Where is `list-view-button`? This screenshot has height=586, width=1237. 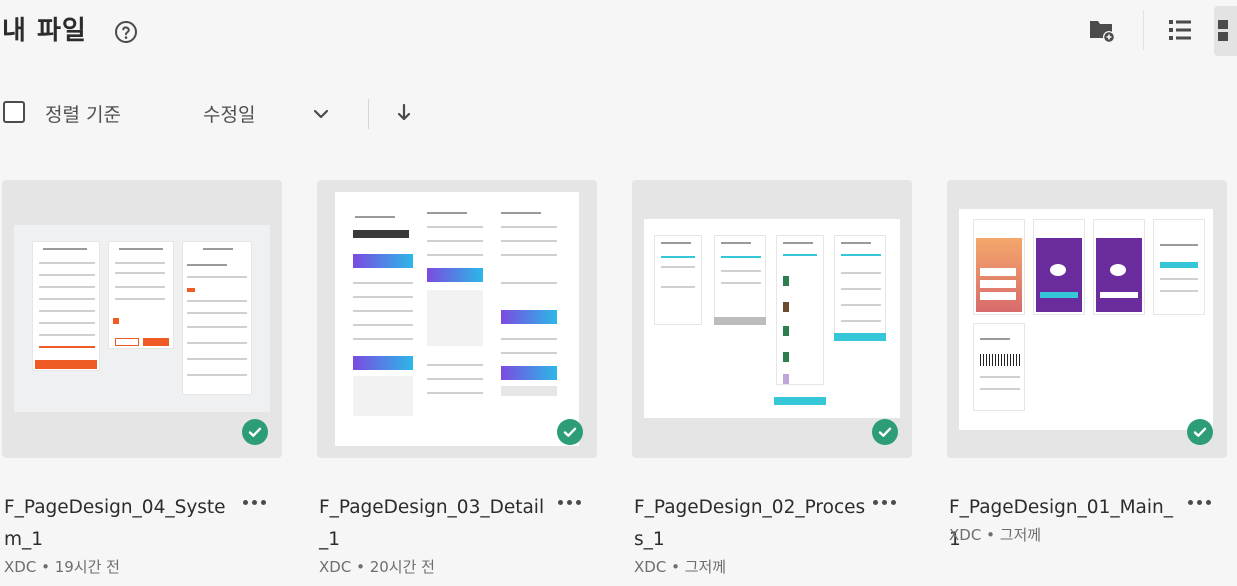 list-view-button is located at coordinates (1180, 30).